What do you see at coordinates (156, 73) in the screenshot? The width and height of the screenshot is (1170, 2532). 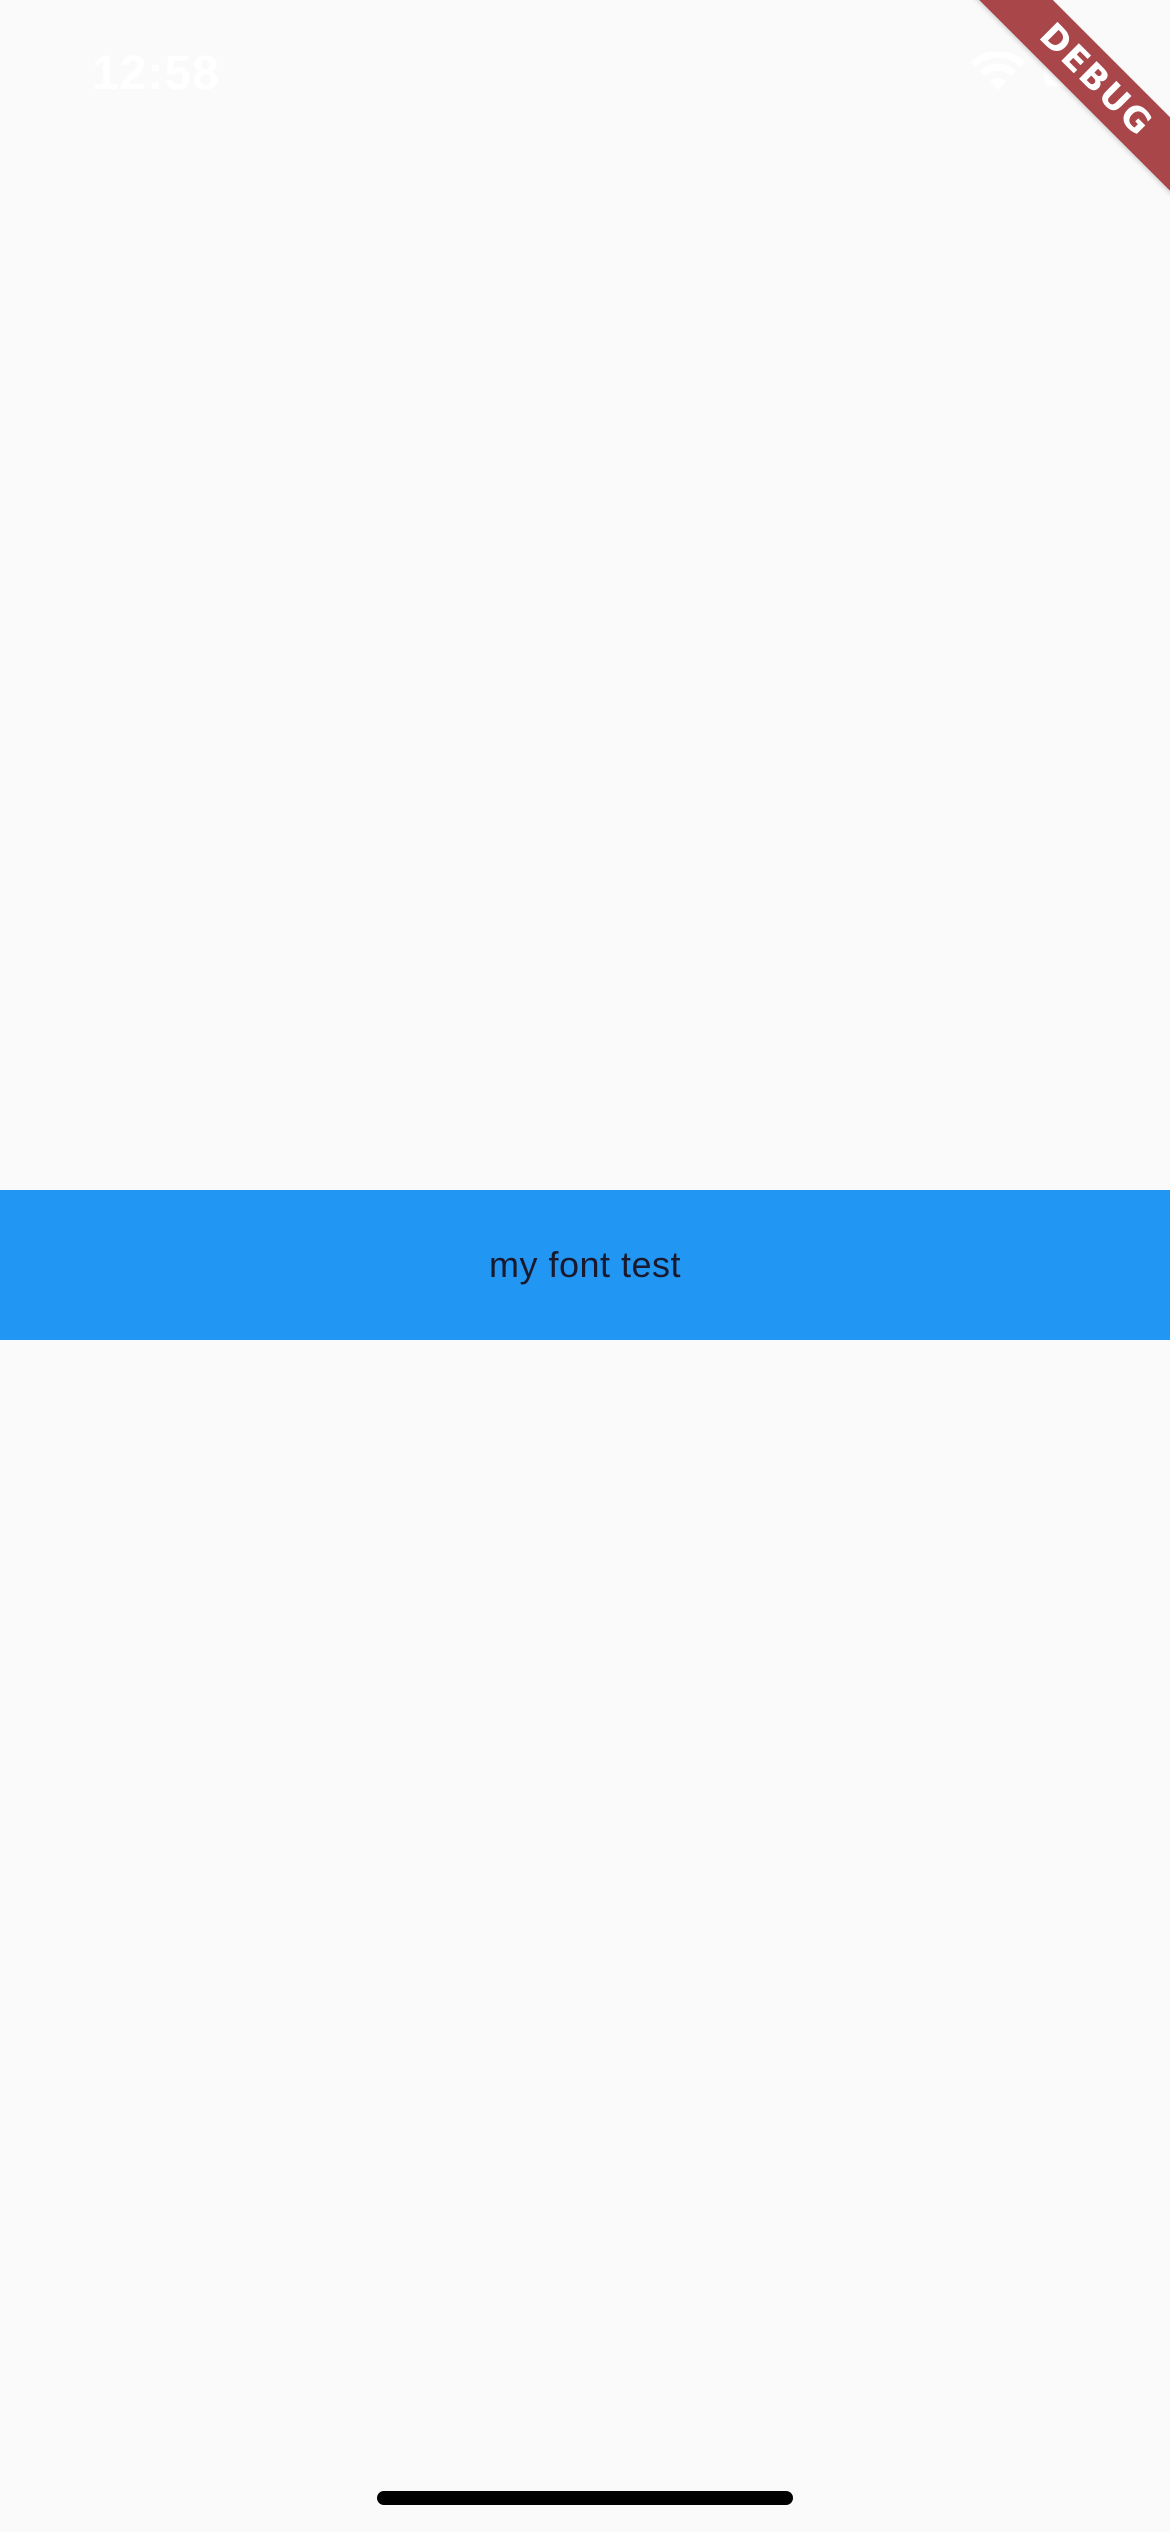 I see `status-time: 12:58` at bounding box center [156, 73].